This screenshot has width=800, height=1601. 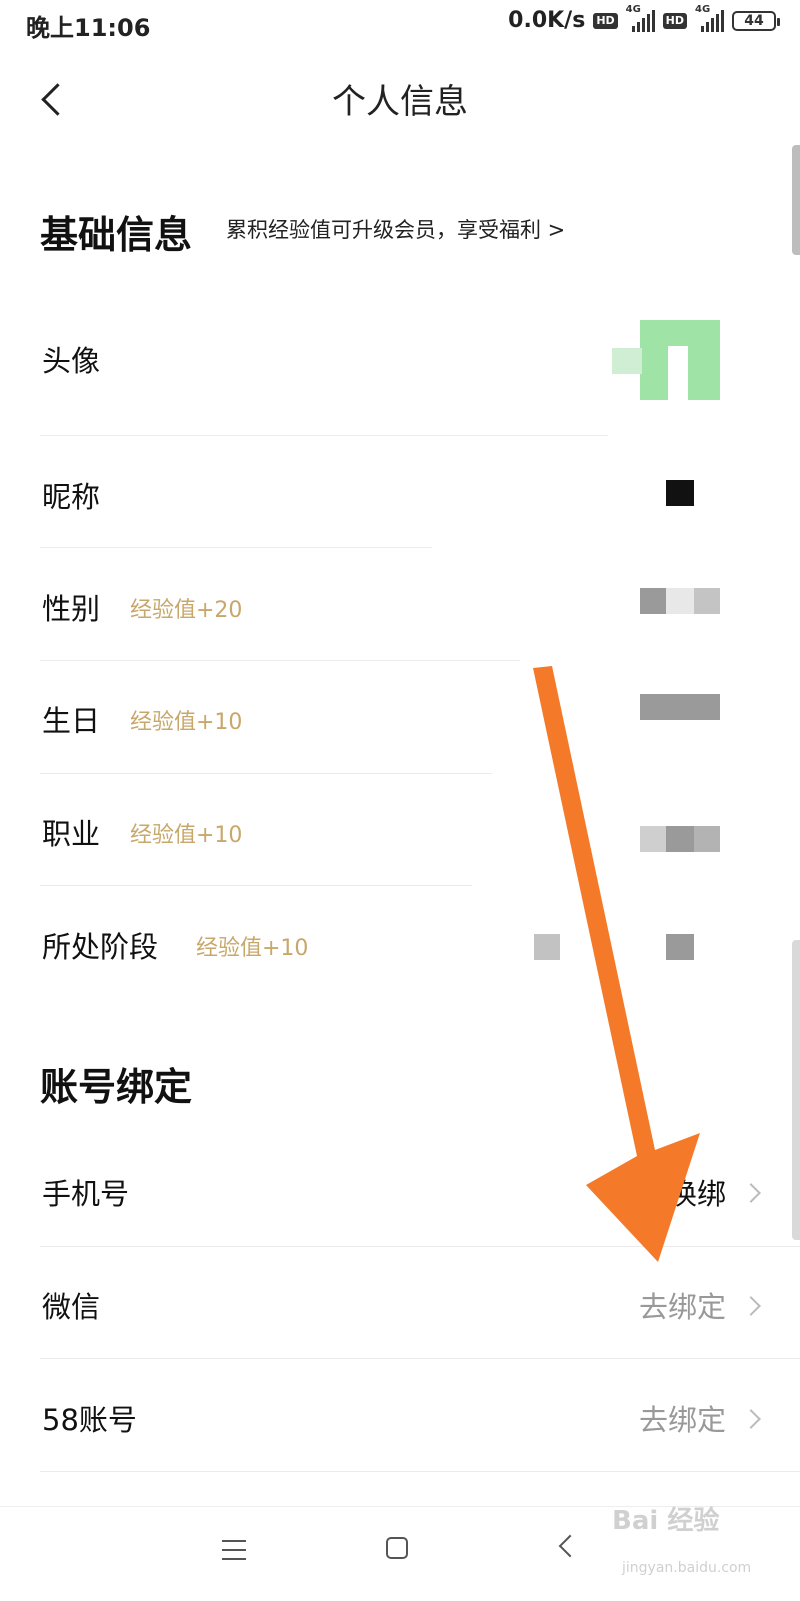 What do you see at coordinates (397, 1548) in the screenshot?
I see `home-icon` at bounding box center [397, 1548].